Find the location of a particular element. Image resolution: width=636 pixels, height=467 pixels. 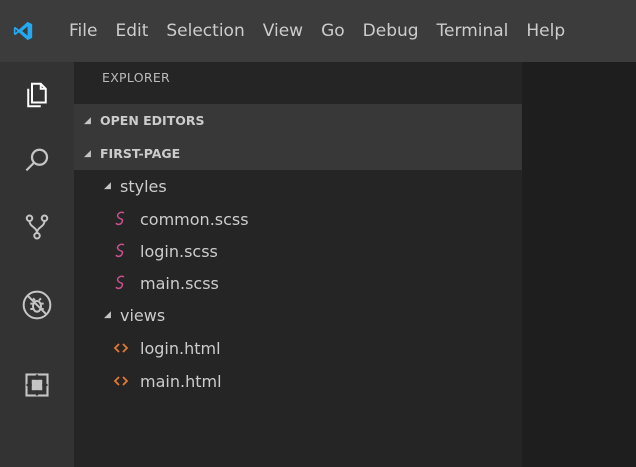

activity-bar is located at coordinates (37, 264).